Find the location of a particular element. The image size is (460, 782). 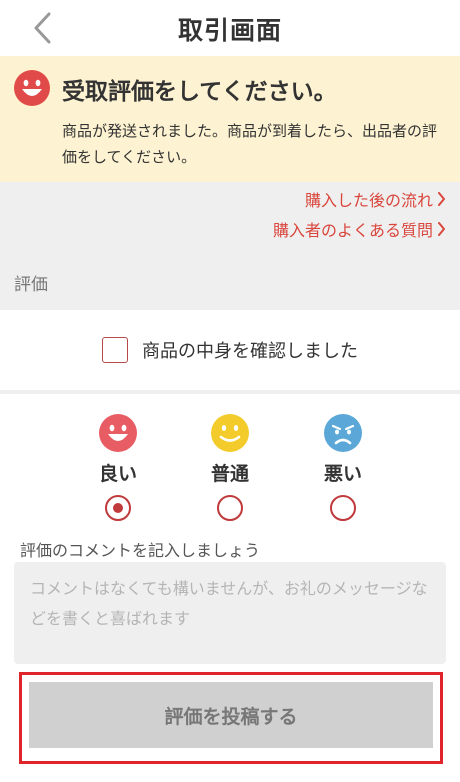

rating-radio-neutral is located at coordinates (230, 508).